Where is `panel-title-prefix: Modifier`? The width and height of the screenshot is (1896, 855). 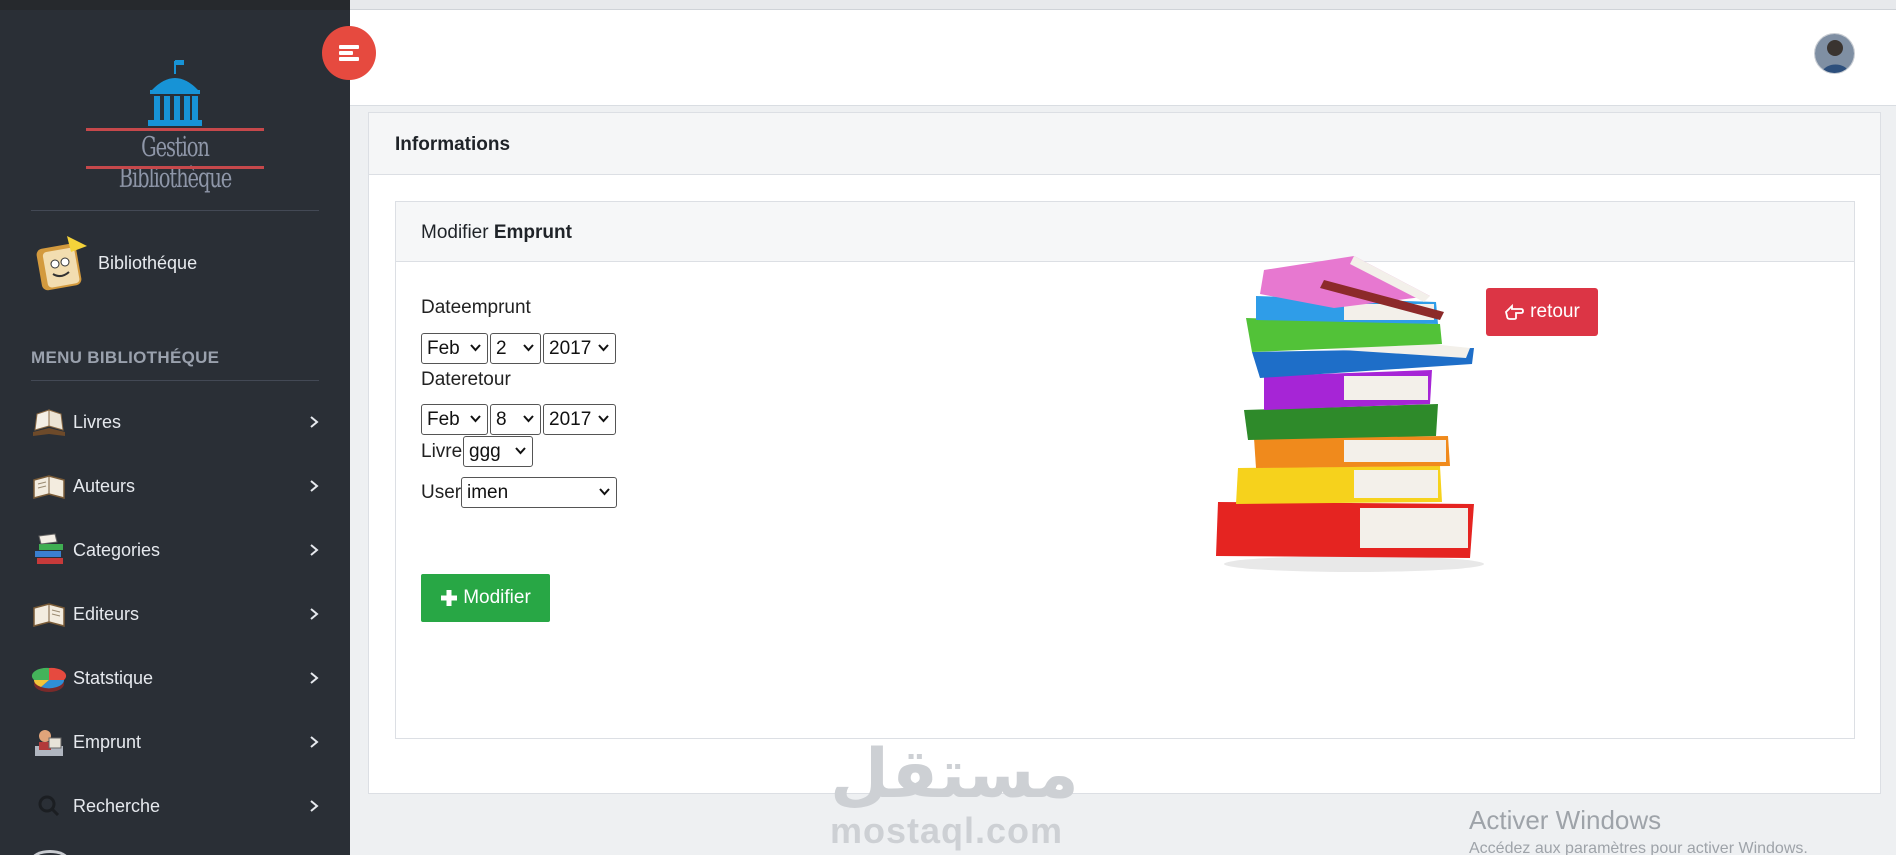 panel-title-prefix: Modifier is located at coordinates (455, 232).